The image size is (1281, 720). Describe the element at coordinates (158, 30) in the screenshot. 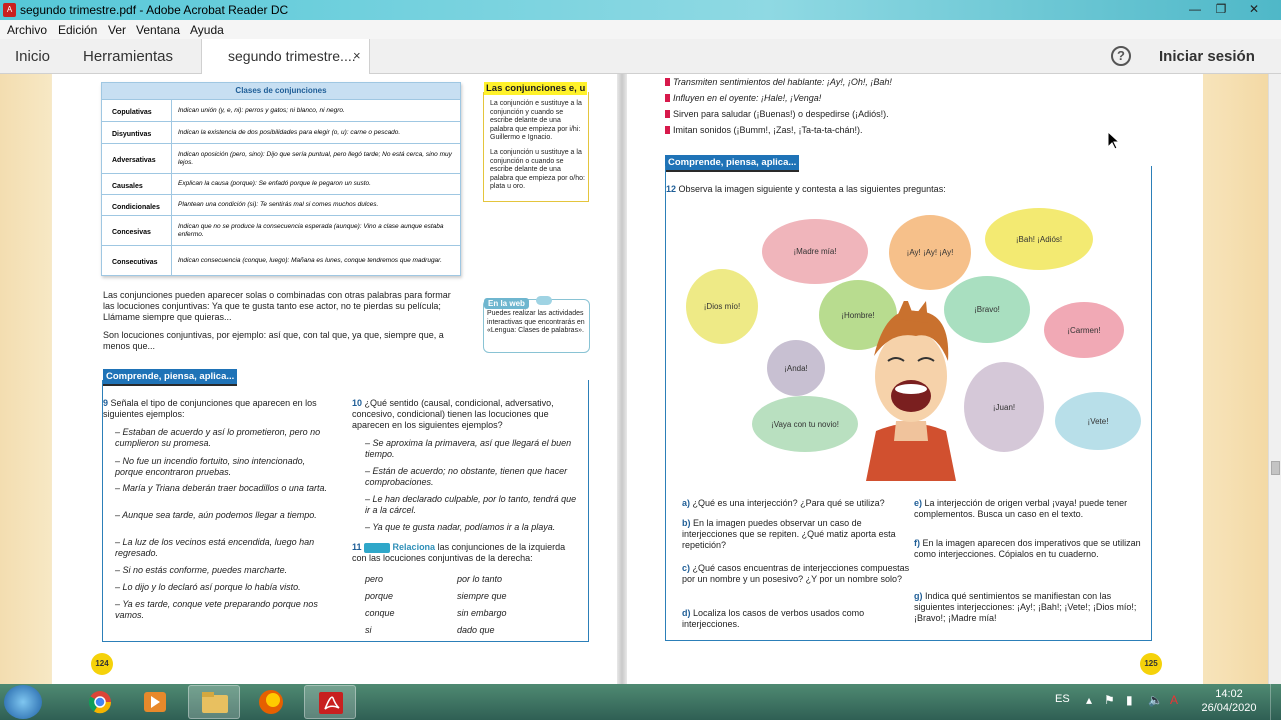

I see `menu-ventana: Ventana` at that location.